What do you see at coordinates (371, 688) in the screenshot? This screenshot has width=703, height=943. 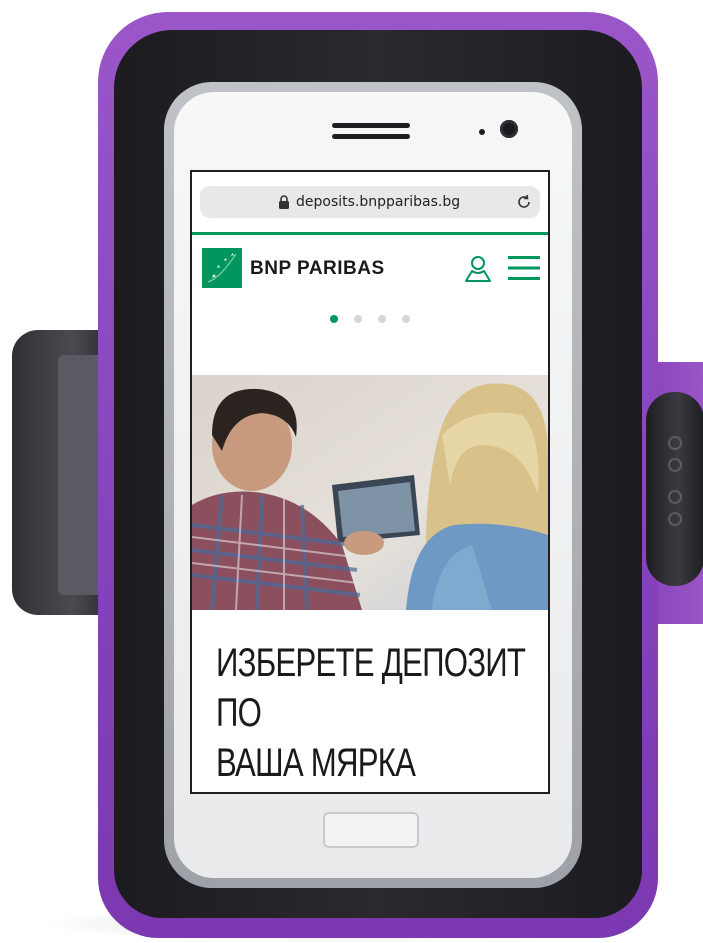 I see `hero-headline-line1: ИЗБЕРЕТЕ ДЕПОЗИТ ПО` at bounding box center [371, 688].